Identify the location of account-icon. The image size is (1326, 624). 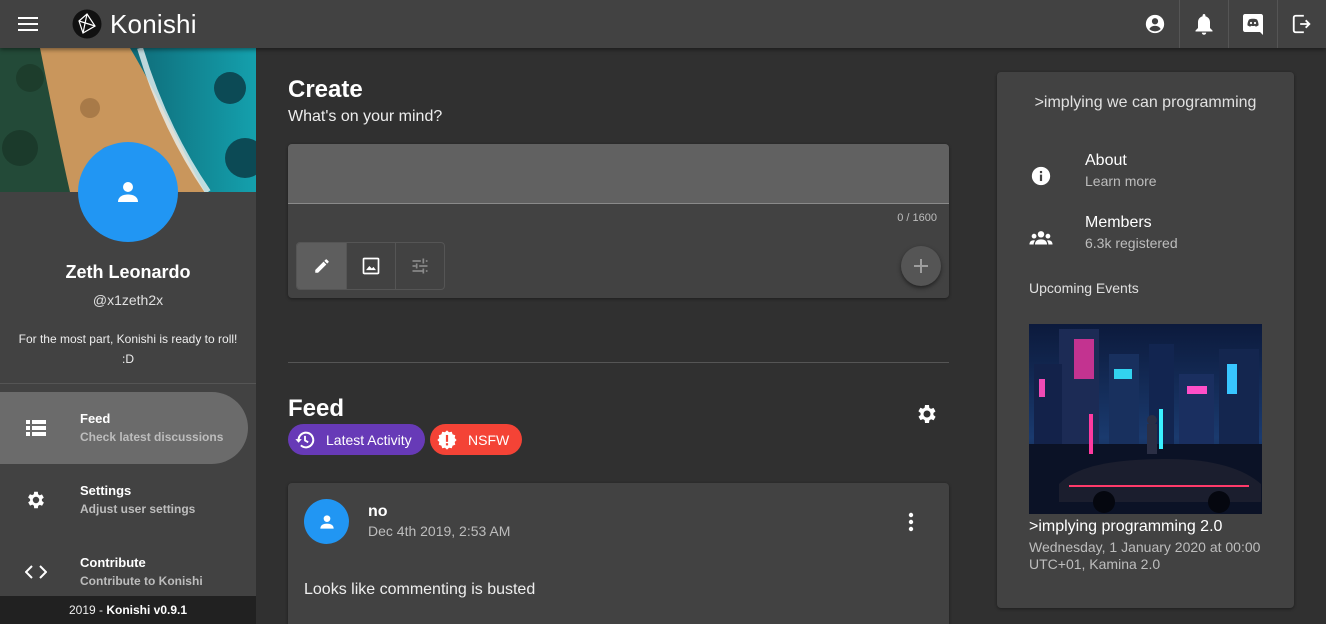
(1154, 24).